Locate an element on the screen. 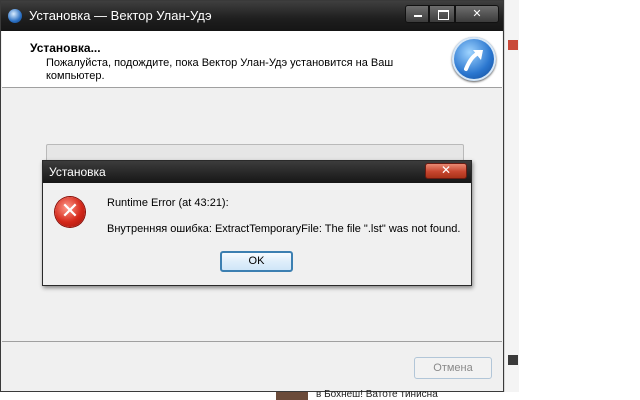  maximize-button is located at coordinates (442, 14).